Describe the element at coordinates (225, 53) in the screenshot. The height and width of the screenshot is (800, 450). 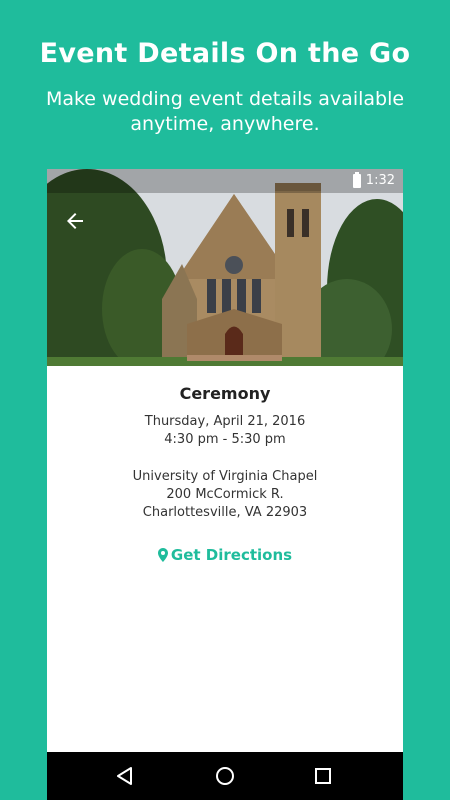
I see `promo-title: Event Details On the Go` at that location.